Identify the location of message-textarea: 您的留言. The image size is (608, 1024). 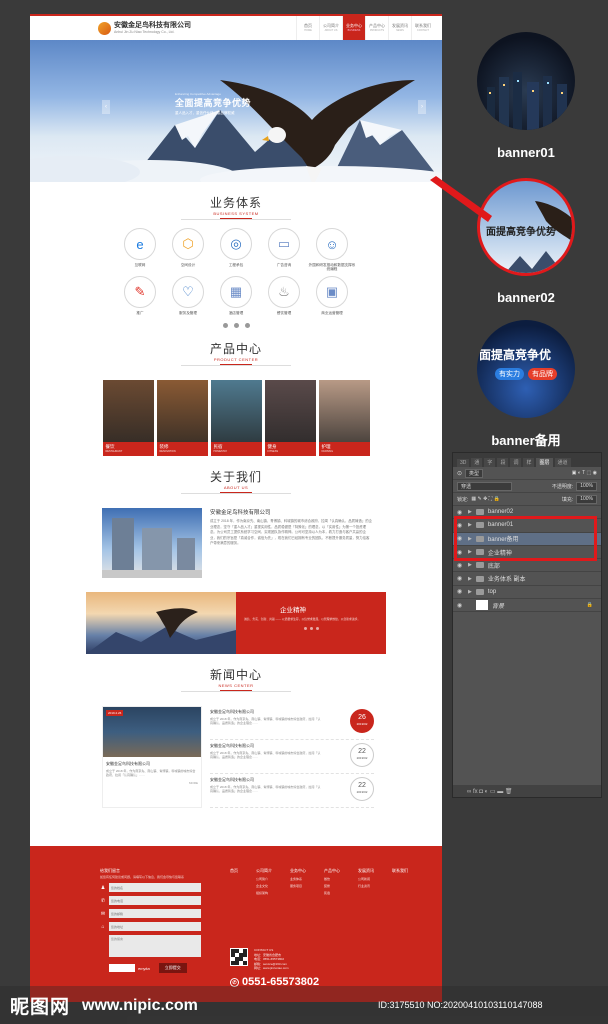
(155, 946).